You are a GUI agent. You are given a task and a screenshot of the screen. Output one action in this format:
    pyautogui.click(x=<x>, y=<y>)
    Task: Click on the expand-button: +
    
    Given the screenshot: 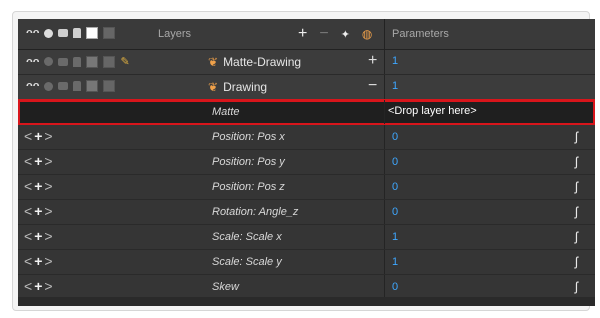 What is the action you would take?
    pyautogui.click(x=372, y=61)
    